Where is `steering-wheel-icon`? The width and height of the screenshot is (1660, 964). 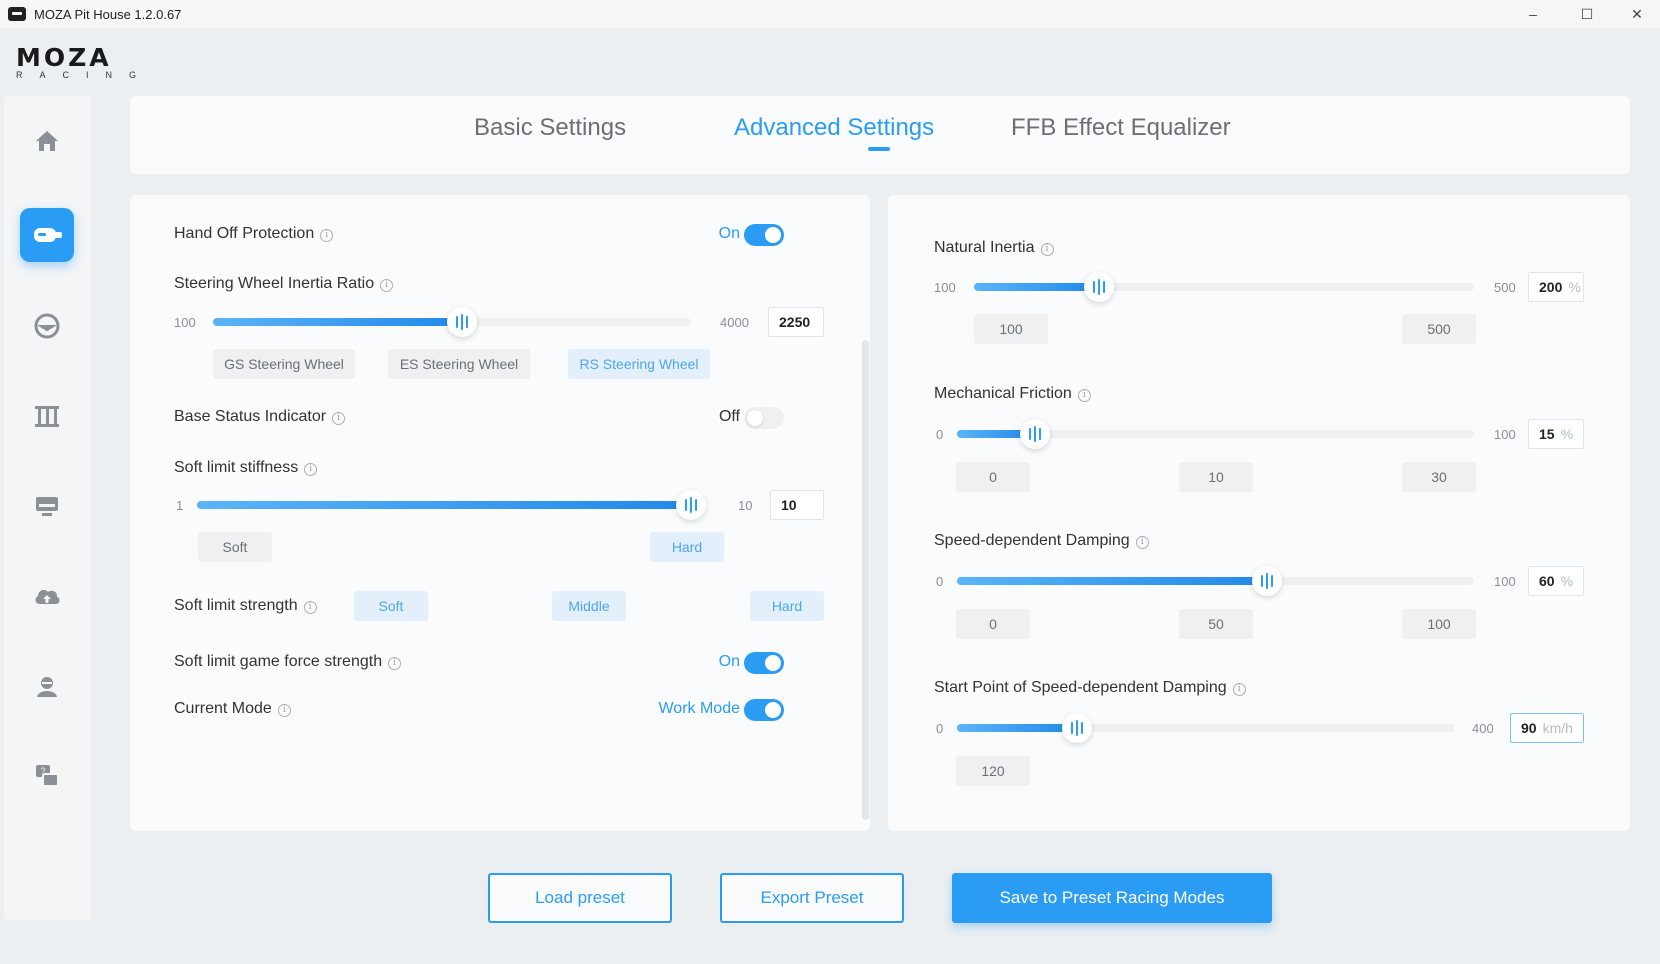
steering-wheel-icon is located at coordinates (47, 326).